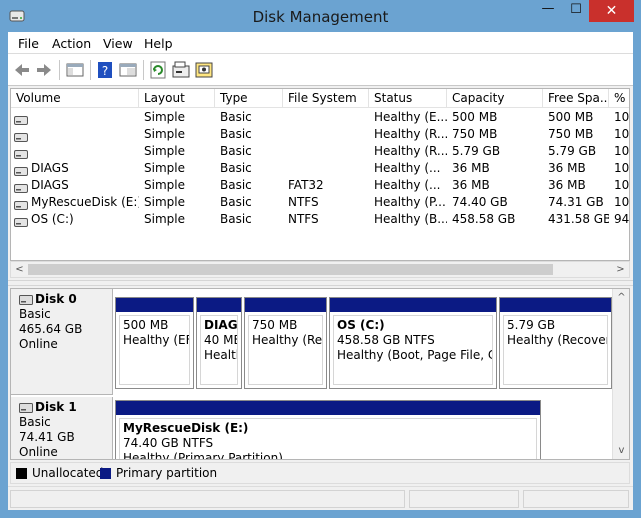 This screenshot has width=641, height=518. I want to click on scroll-right-button: >, so click(620, 269).